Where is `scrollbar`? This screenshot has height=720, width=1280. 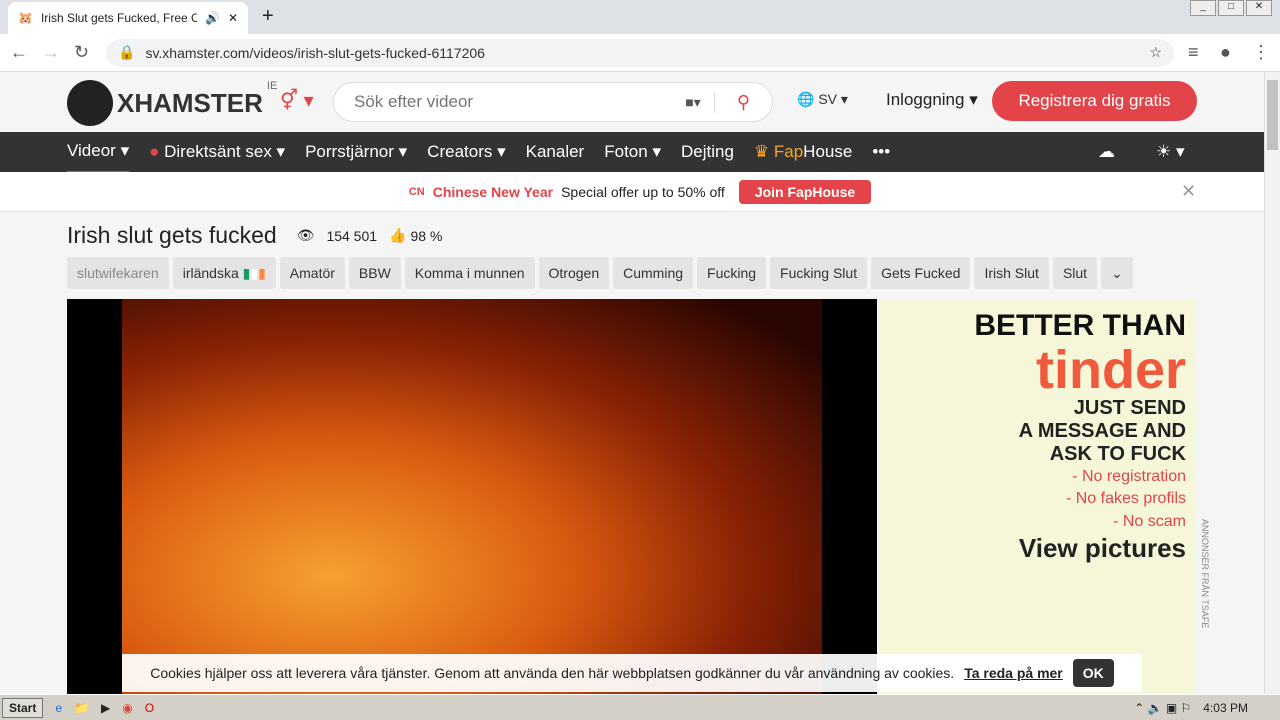
scrollbar is located at coordinates (1272, 383).